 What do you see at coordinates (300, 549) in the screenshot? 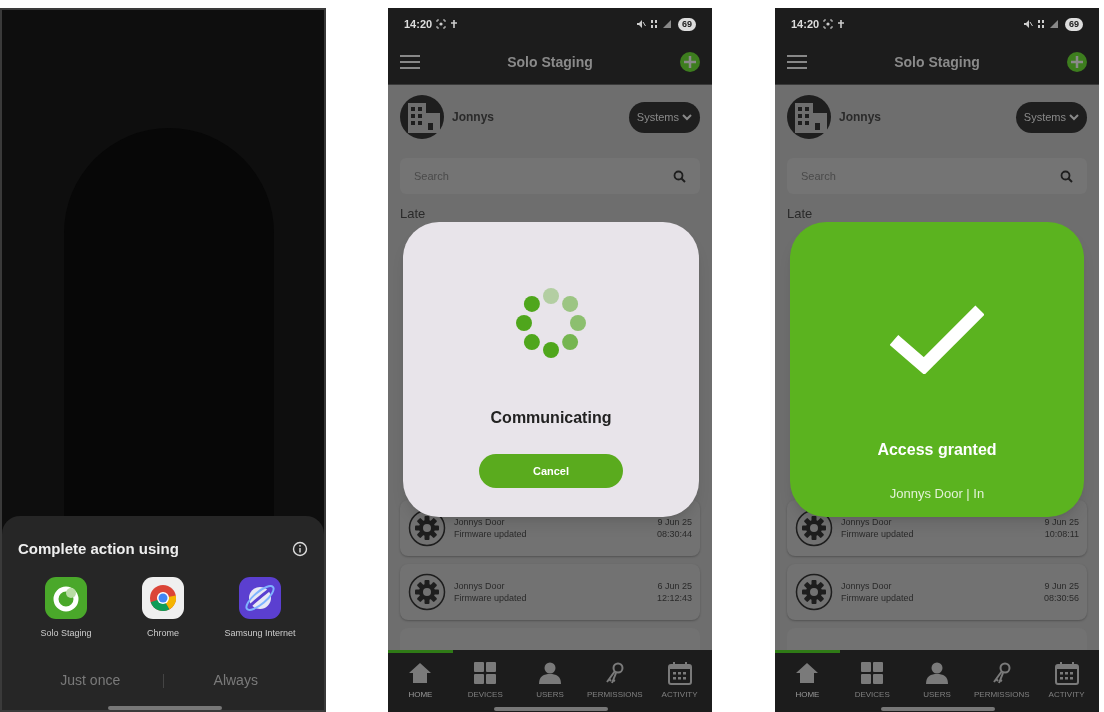
I see `info-icon` at bounding box center [300, 549].